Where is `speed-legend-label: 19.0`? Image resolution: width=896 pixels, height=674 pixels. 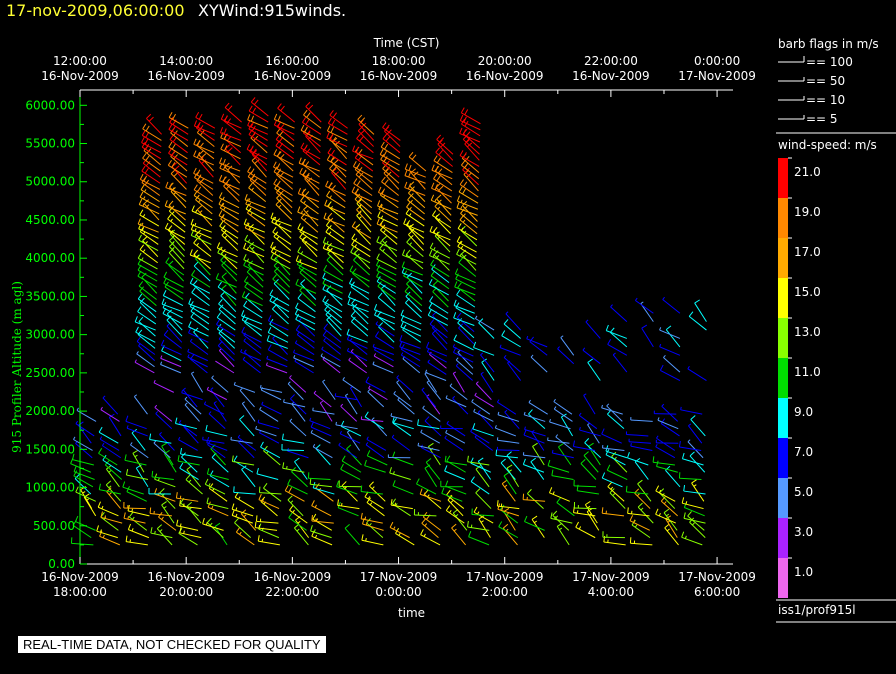 speed-legend-label: 19.0 is located at coordinates (807, 212).